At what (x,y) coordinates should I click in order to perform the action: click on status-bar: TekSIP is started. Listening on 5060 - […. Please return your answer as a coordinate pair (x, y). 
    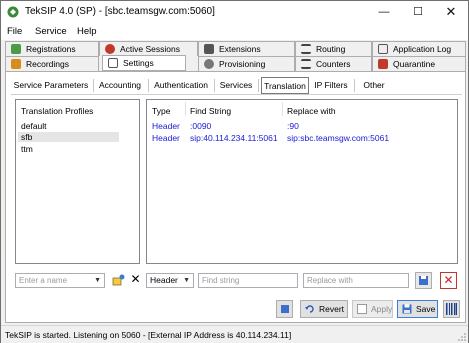
    Looking at the image, I should click on (234, 334).